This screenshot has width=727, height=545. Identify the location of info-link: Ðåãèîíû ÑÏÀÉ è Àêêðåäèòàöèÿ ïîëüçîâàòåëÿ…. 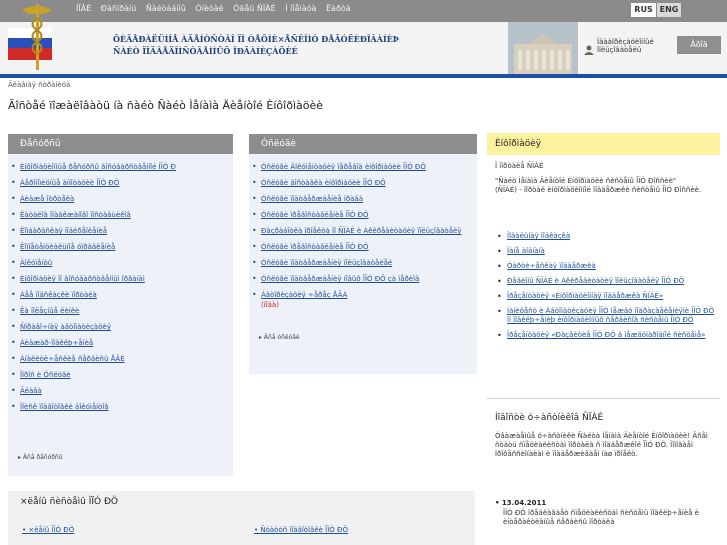
(595, 281).